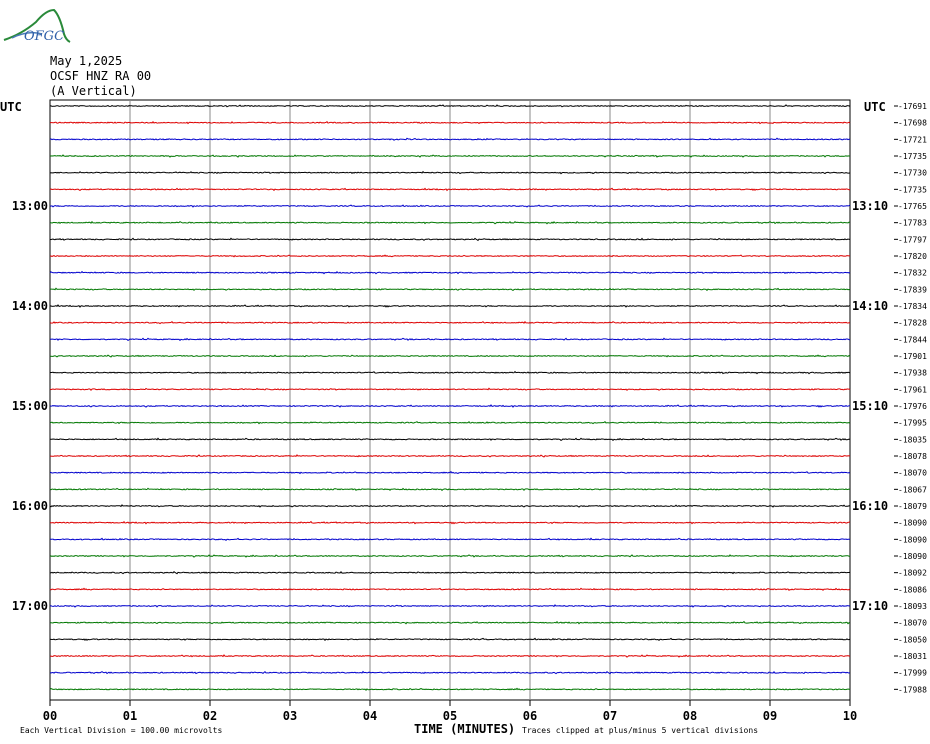  What do you see at coordinates (870, 306) in the screenshot?
I see `right-time-label: 14:10` at bounding box center [870, 306].